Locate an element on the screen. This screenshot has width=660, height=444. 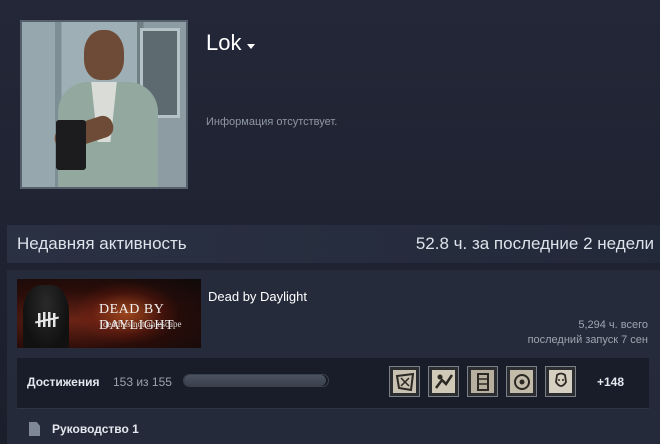
dbd-logo-icon is located at coordinates (47, 319).